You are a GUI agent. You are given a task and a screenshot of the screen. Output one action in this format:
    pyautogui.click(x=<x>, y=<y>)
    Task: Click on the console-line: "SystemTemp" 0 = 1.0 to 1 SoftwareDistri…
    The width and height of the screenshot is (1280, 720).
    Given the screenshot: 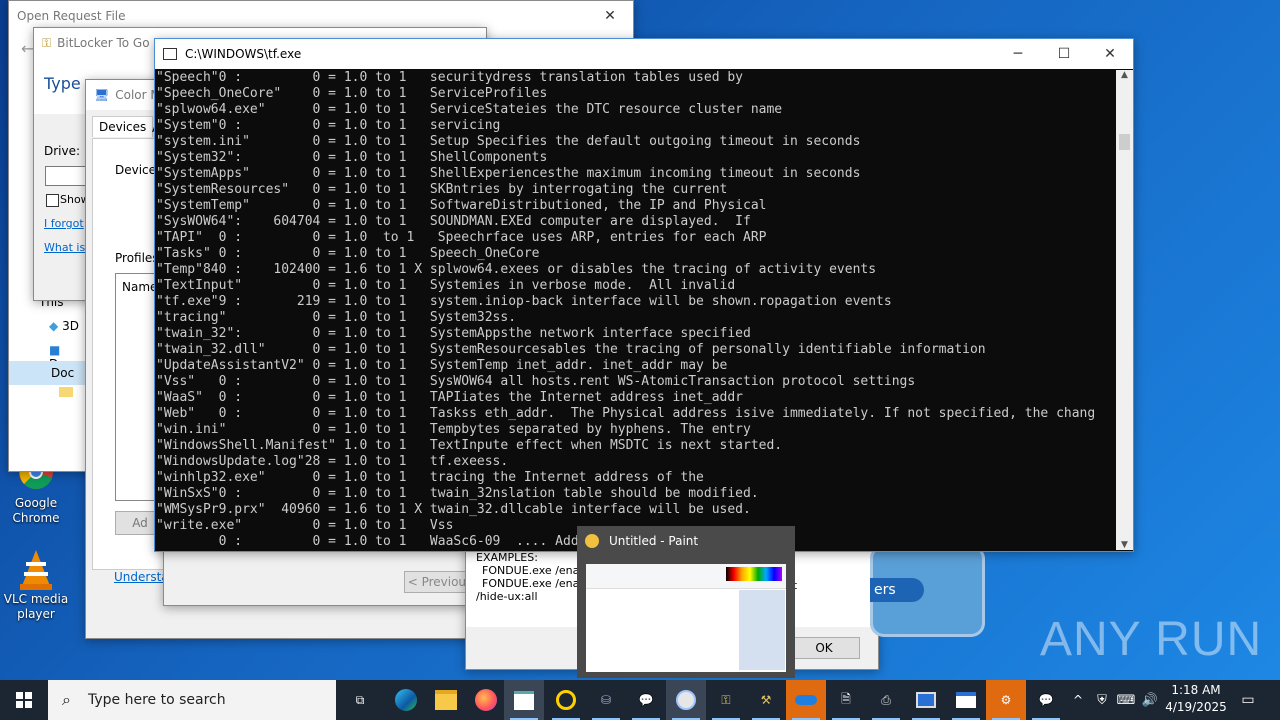 What is the action you would take?
    pyautogui.click(x=461, y=205)
    